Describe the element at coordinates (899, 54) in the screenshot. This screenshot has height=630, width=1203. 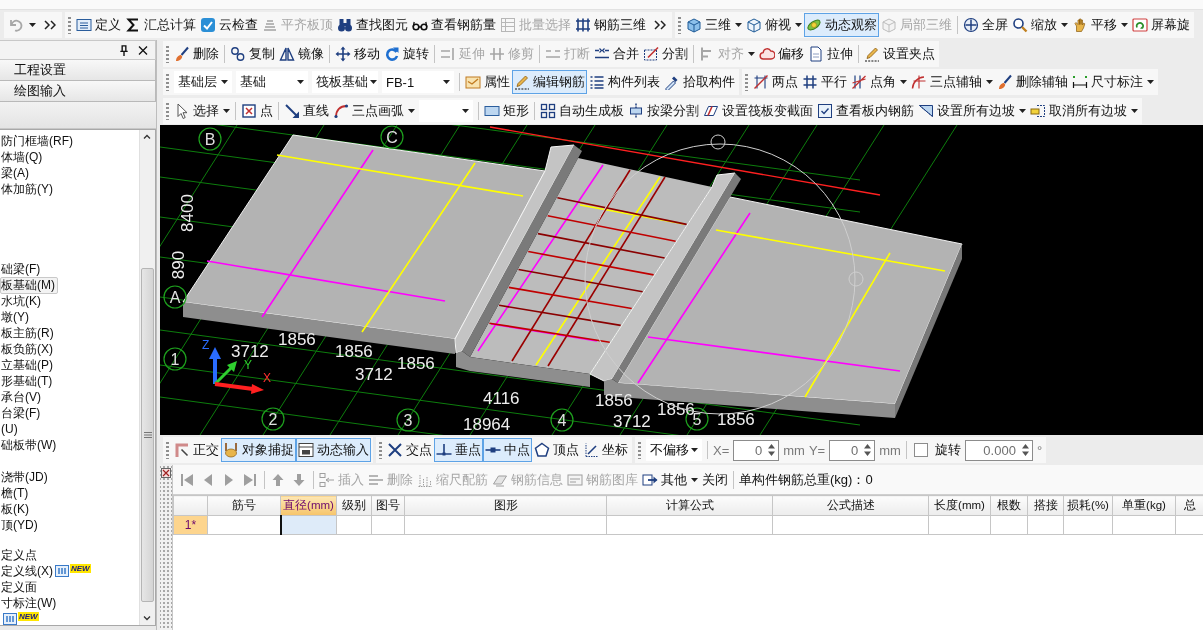
I see `toolbar-button: 设置夹点` at that location.